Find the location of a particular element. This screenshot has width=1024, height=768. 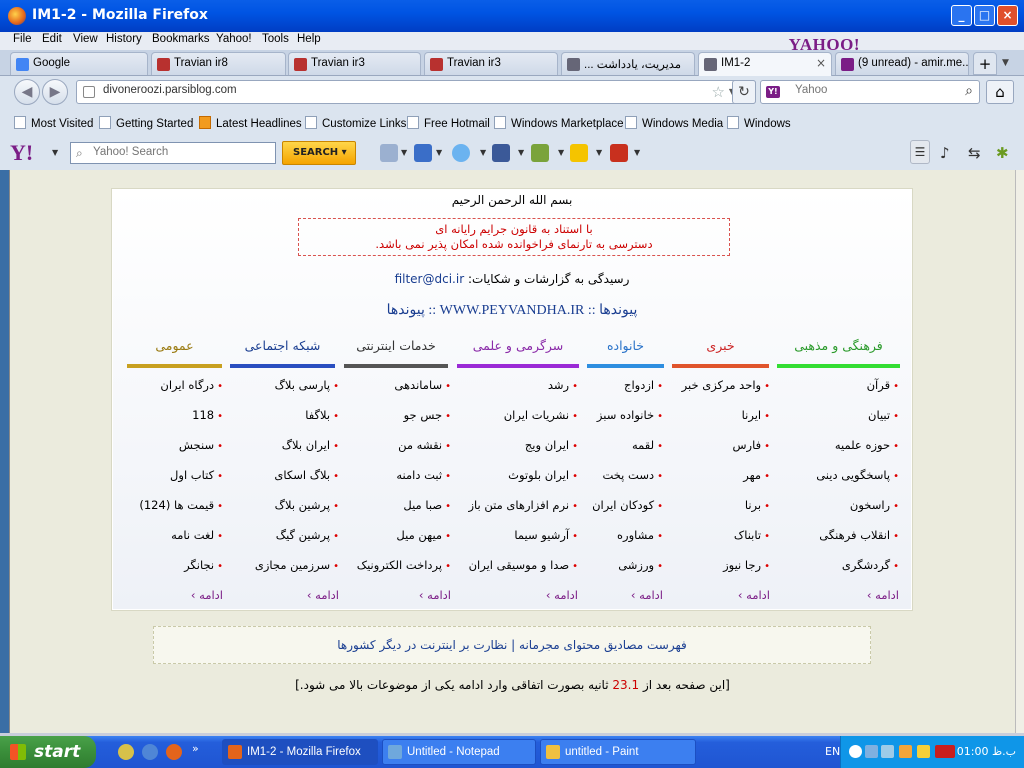

search-input is located at coordinates (875, 90).